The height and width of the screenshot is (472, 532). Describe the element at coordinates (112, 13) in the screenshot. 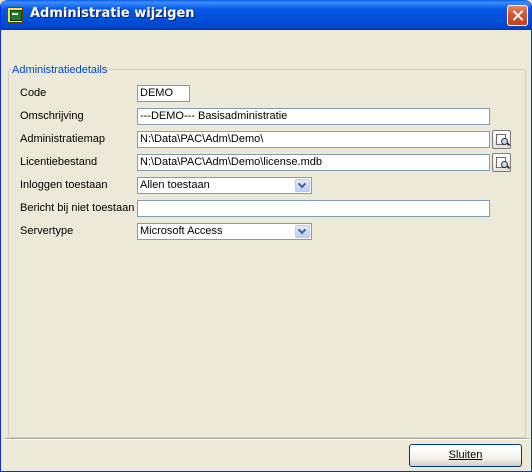

I see `window-title: Administratie wijzigen` at that location.